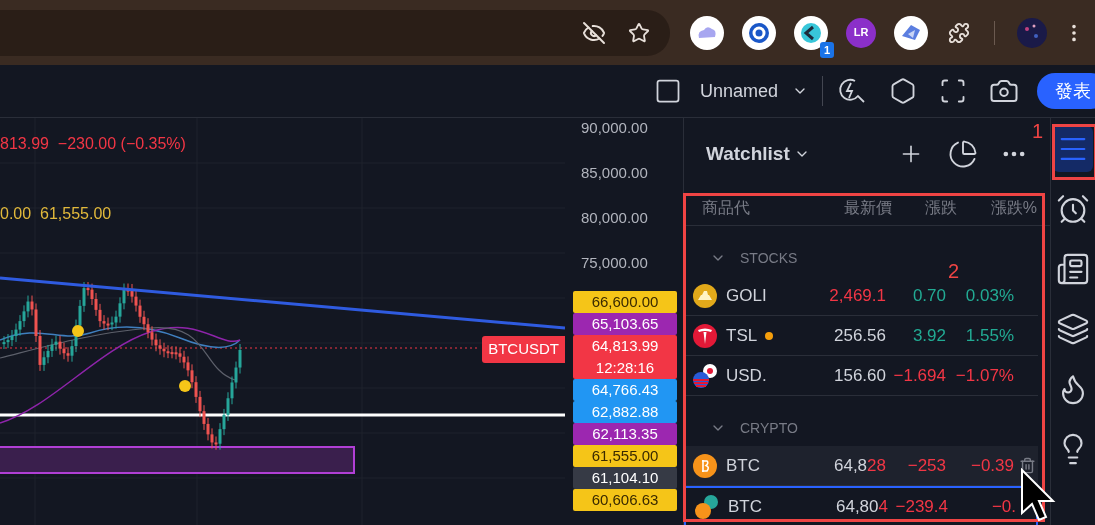  I want to click on change-percent: −1.07%, so click(984, 375).